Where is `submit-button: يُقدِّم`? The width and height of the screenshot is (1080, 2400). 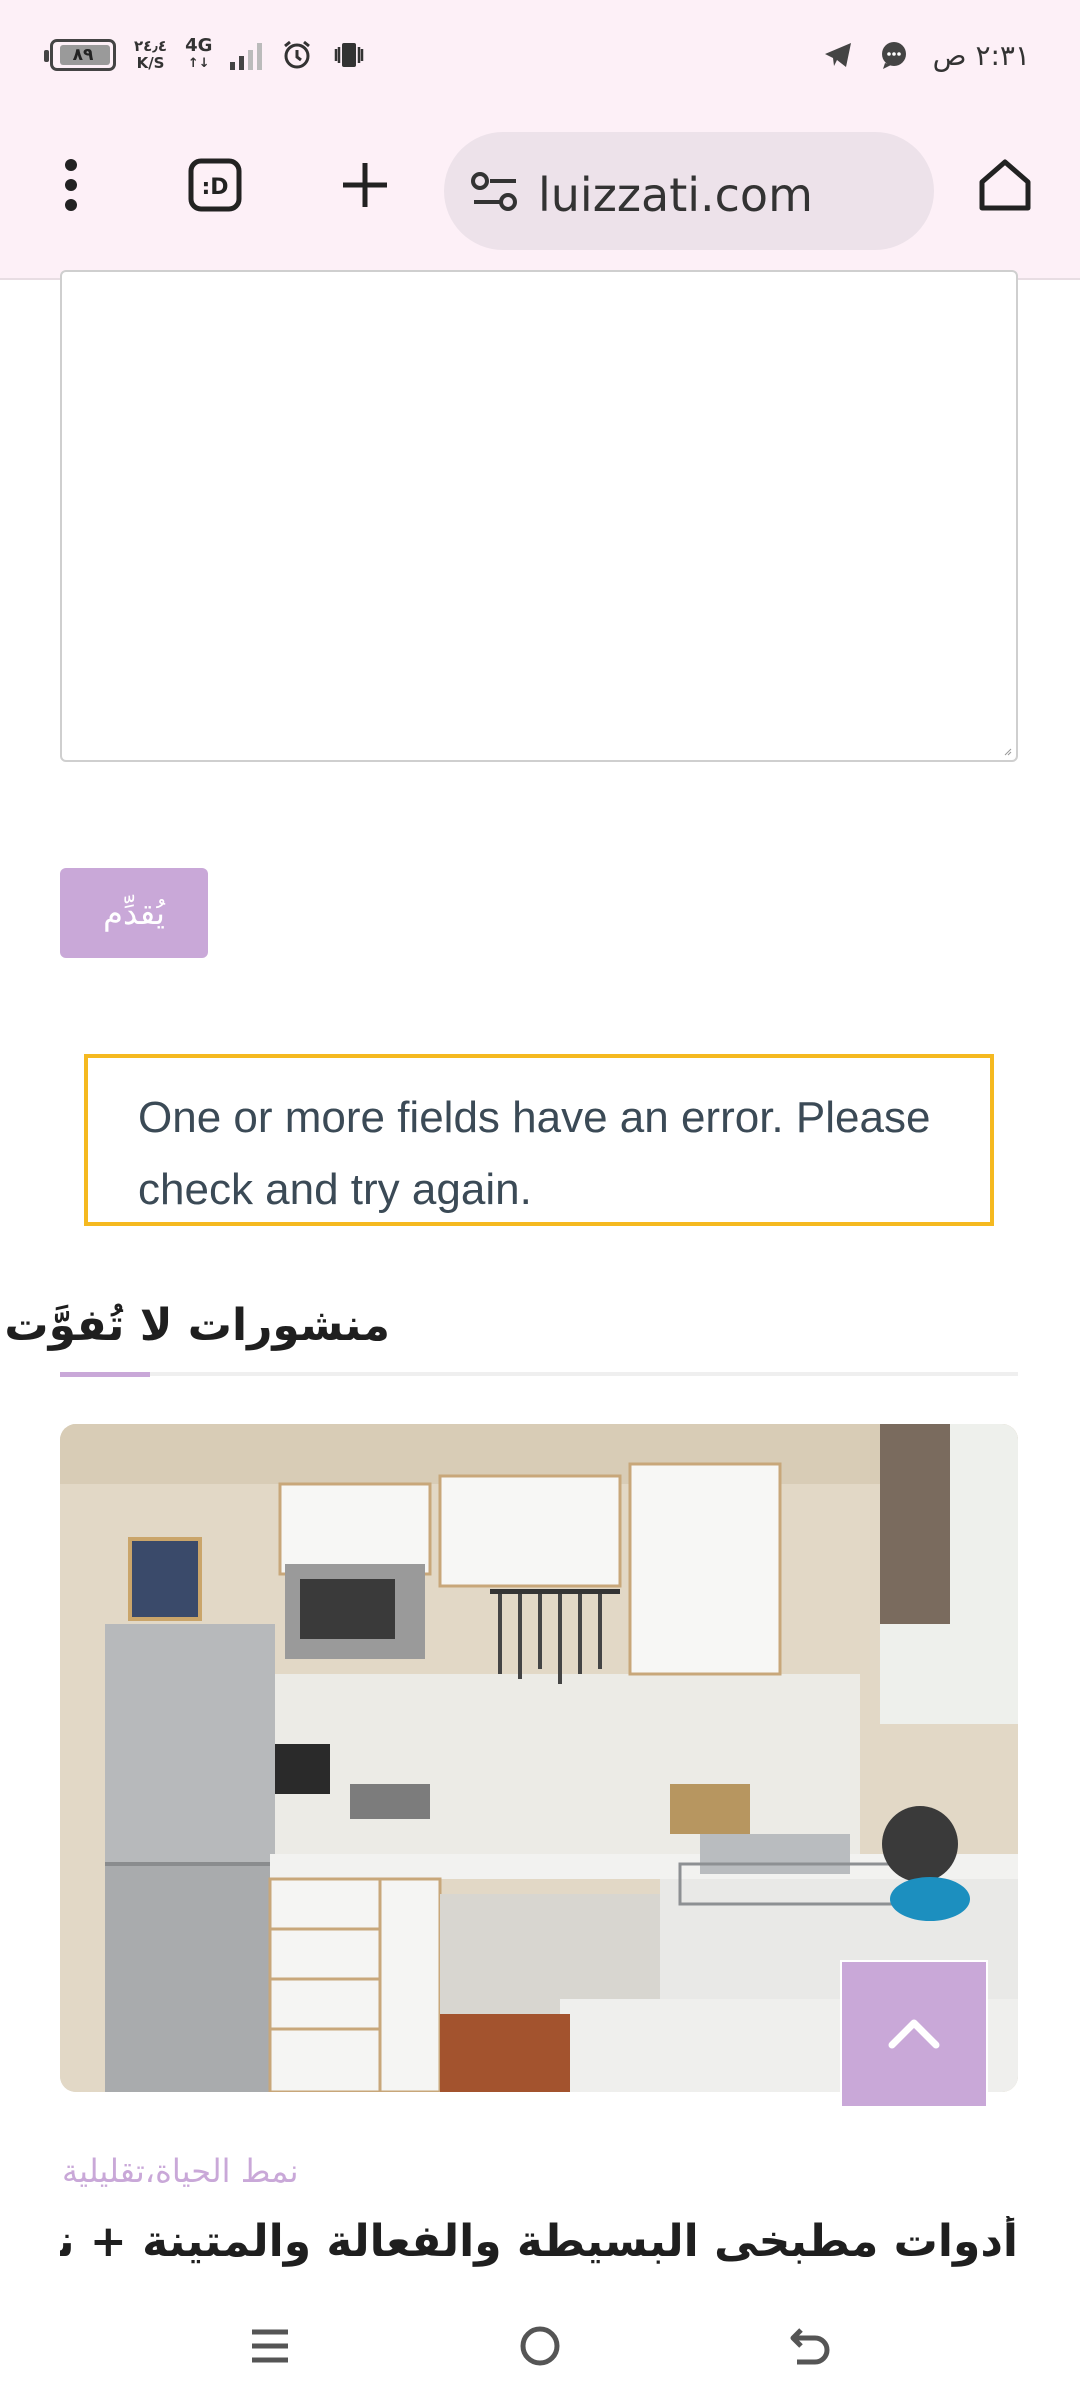
submit-button: يُقدِّم is located at coordinates (134, 913).